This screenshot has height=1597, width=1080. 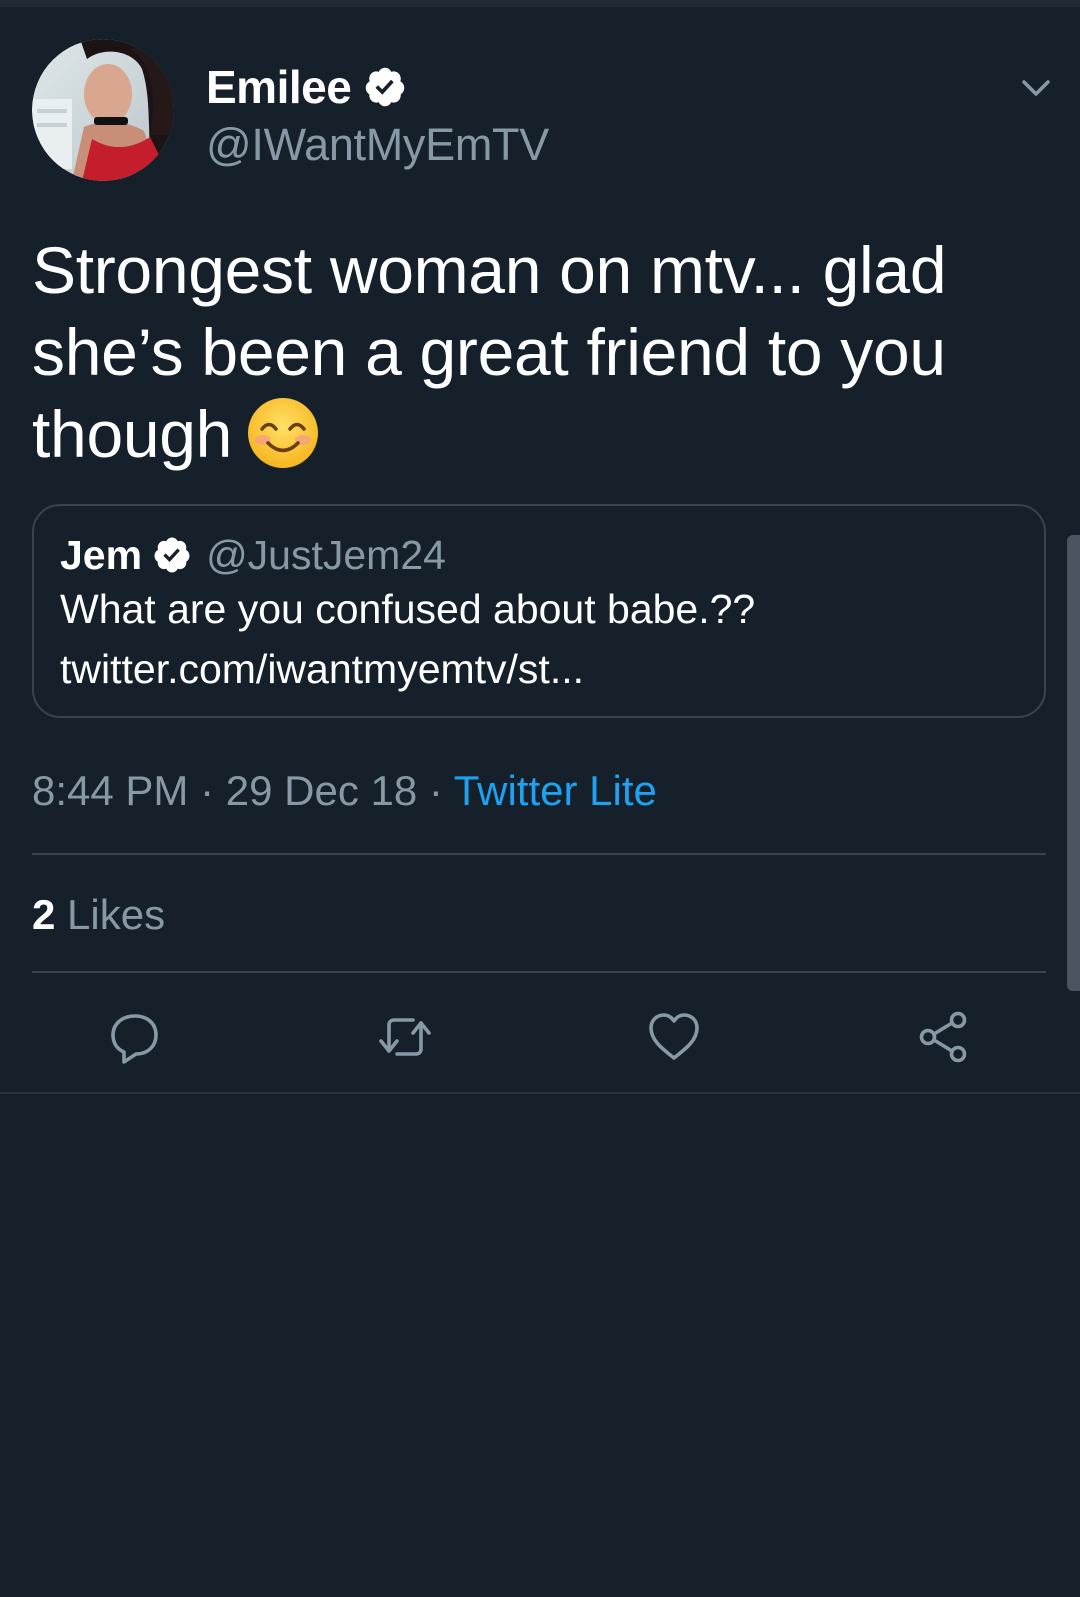 I want to click on author-name-row: Emilee, so click(x=306, y=87).